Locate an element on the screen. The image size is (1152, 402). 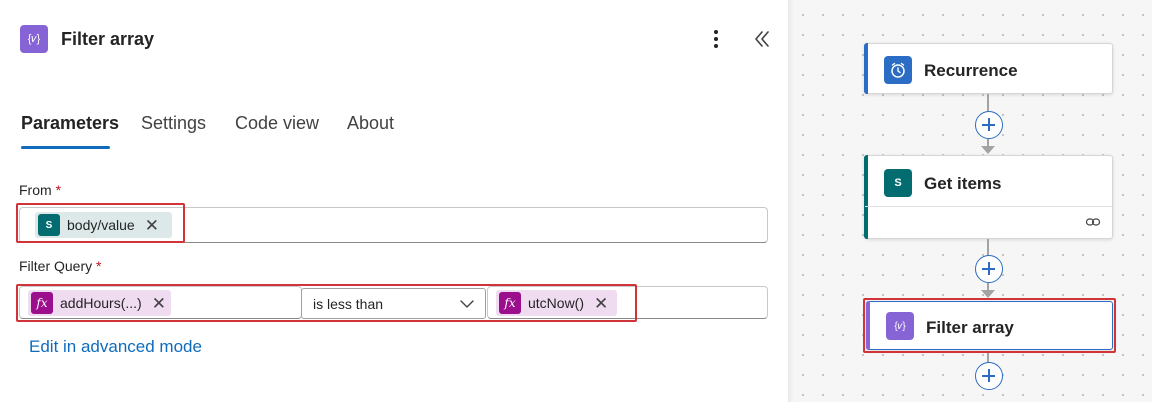
token-label: addHours(...) is located at coordinates (101, 303).